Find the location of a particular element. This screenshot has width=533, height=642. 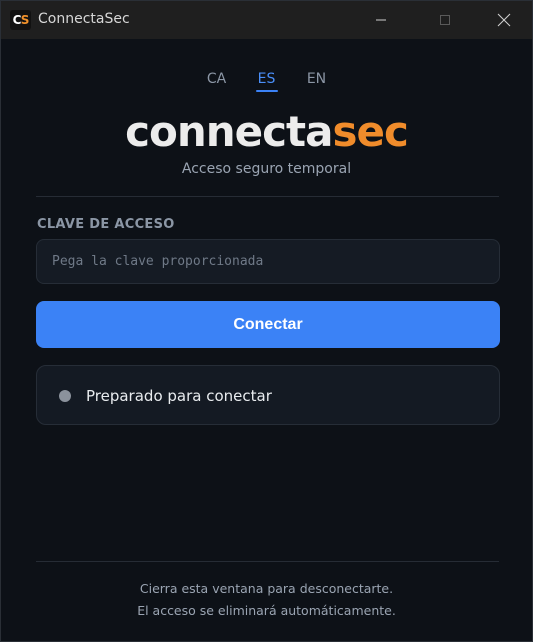

status-indicator-dot is located at coordinates (65, 396).